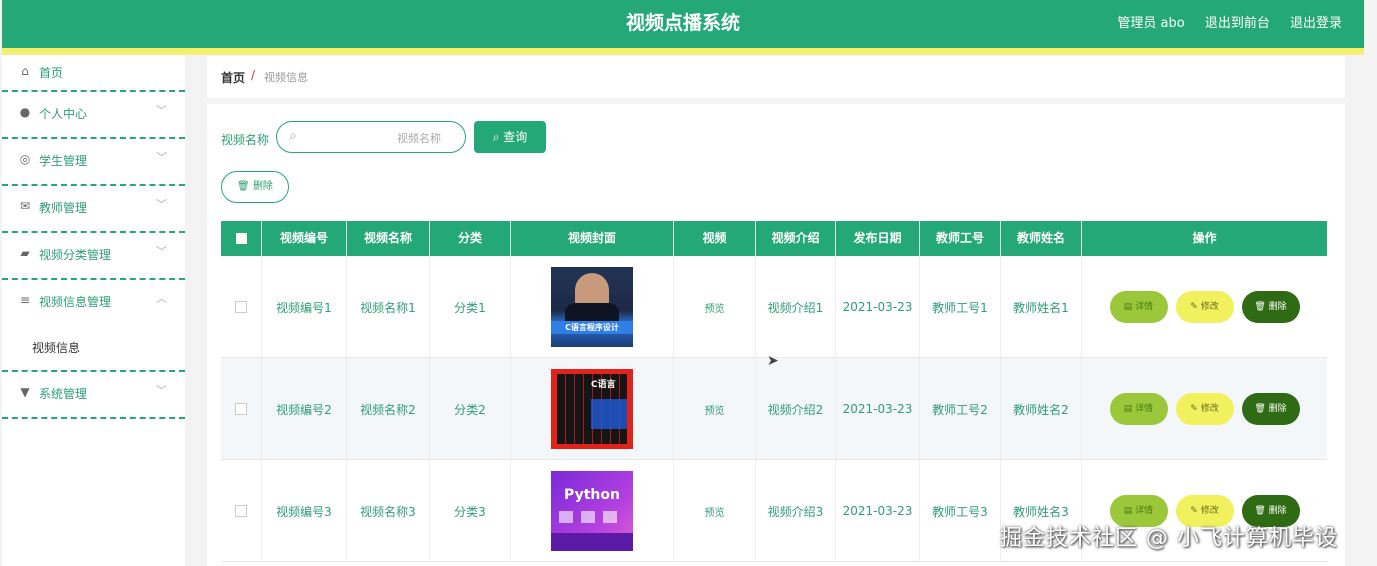 This screenshot has height=566, width=1377. What do you see at coordinates (233, 77) in the screenshot?
I see `breadcrumb-home: 首页` at bounding box center [233, 77].